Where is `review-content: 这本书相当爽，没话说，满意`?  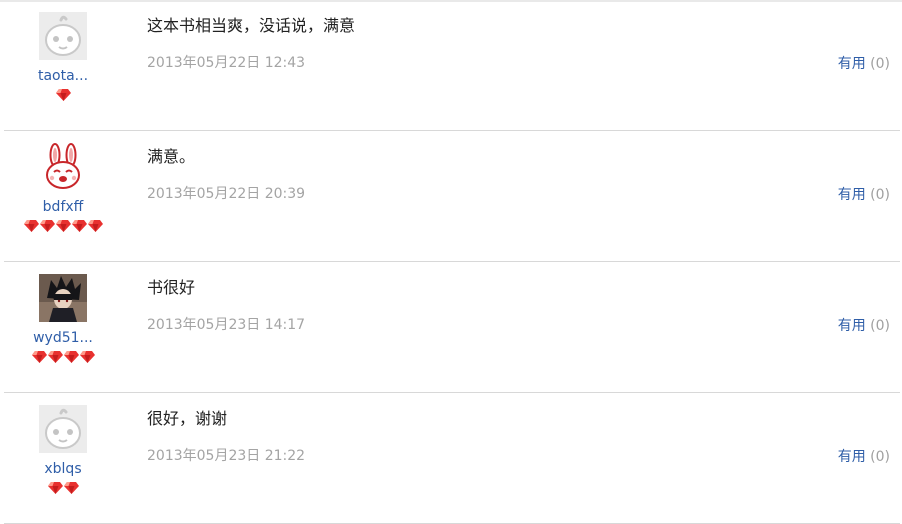 review-content: 这本书相当爽，没话说，满意 is located at coordinates (251, 25).